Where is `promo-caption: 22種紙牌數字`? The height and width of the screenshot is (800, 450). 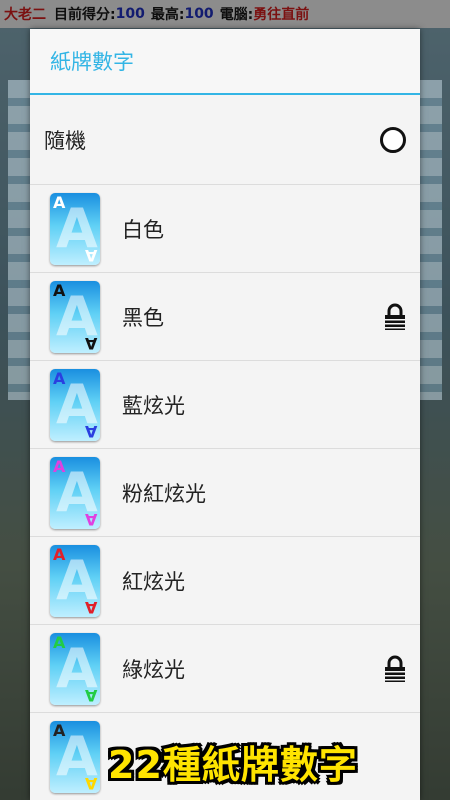
promo-caption: 22種紙牌數字 is located at coordinates (233, 765).